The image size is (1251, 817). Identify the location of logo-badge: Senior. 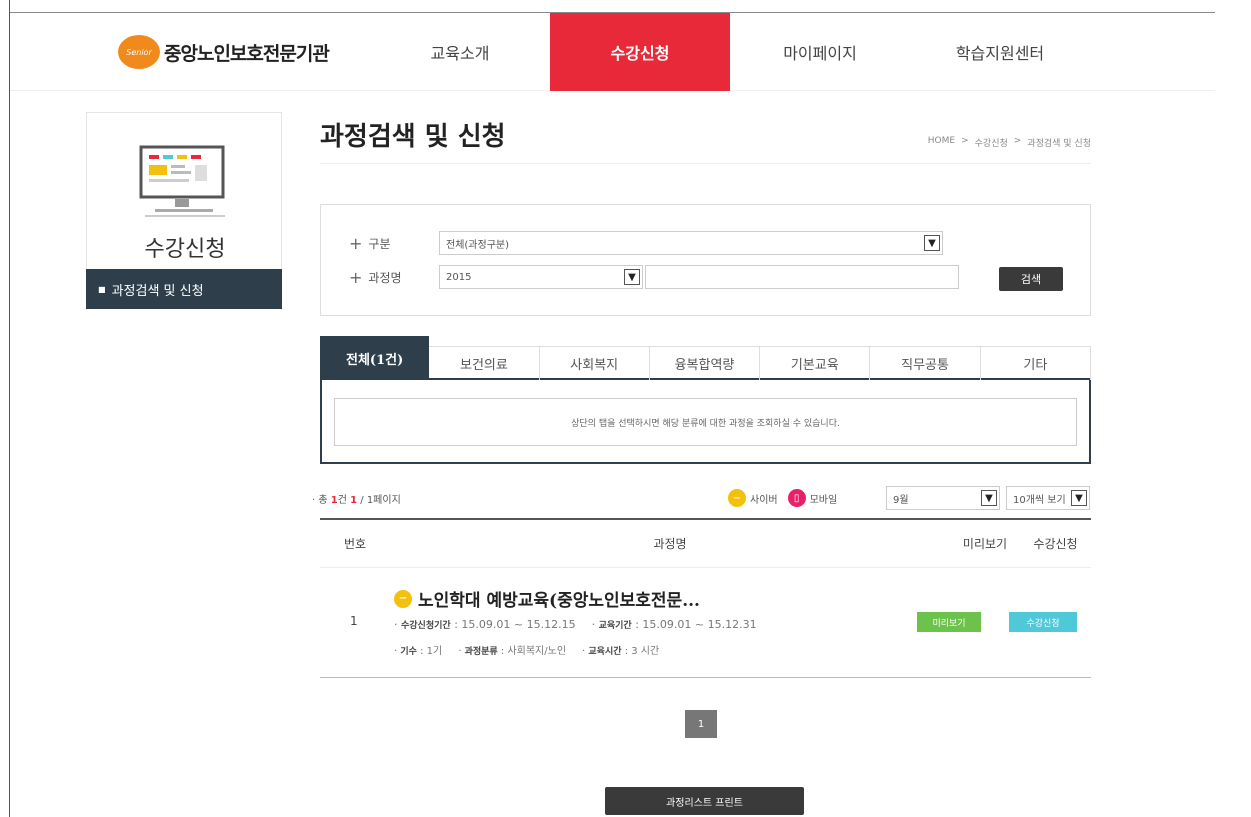
(139, 52).